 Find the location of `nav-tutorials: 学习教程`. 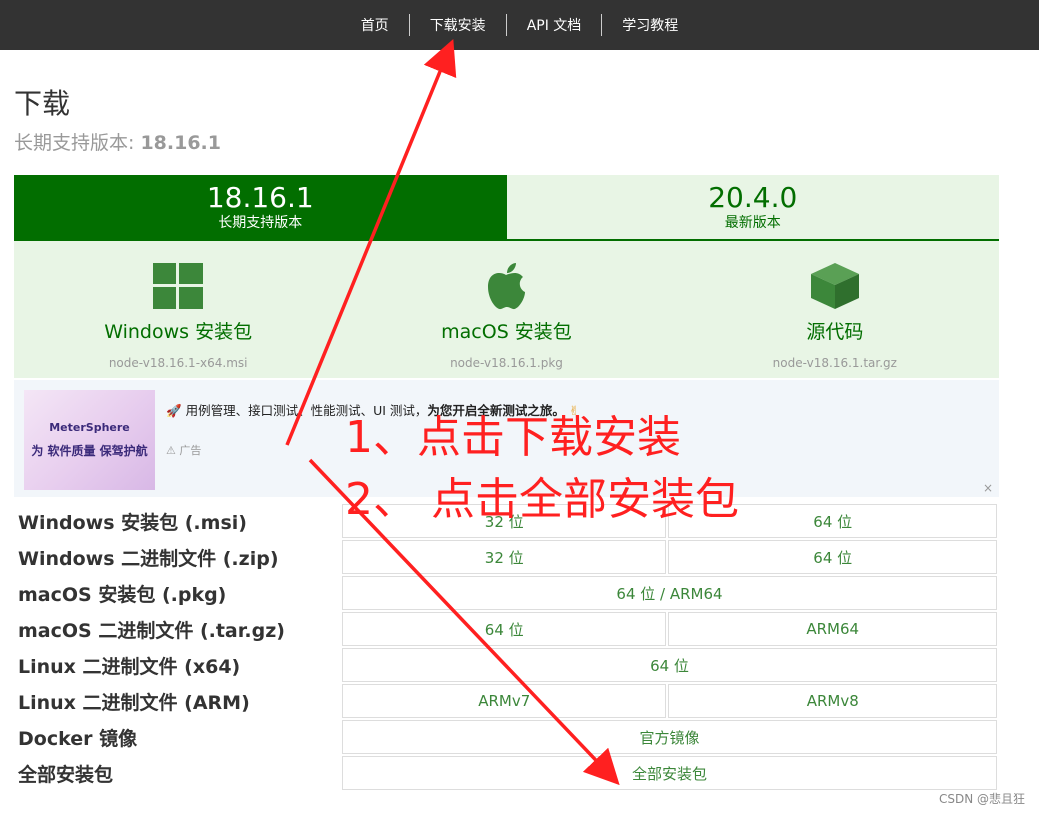

nav-tutorials: 学习教程 is located at coordinates (650, 25).